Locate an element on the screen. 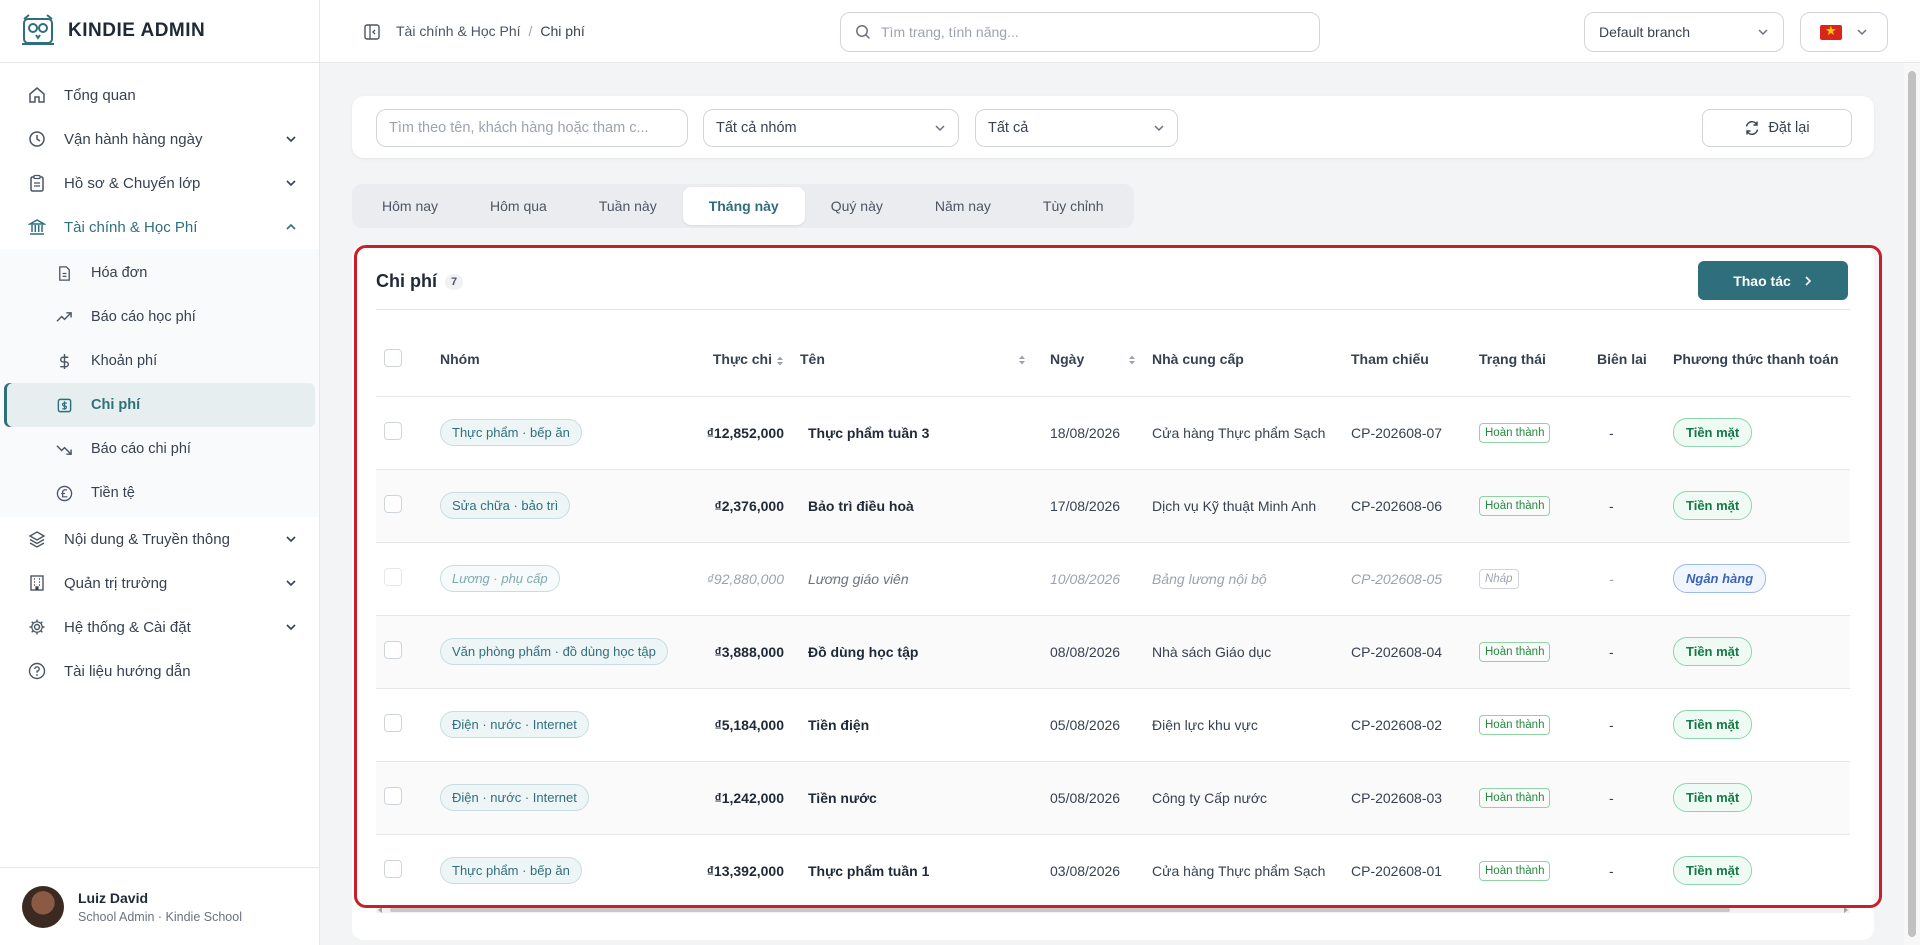 The image size is (1920, 945). reference-cell: CP-202608-04 is located at coordinates (1407, 652).